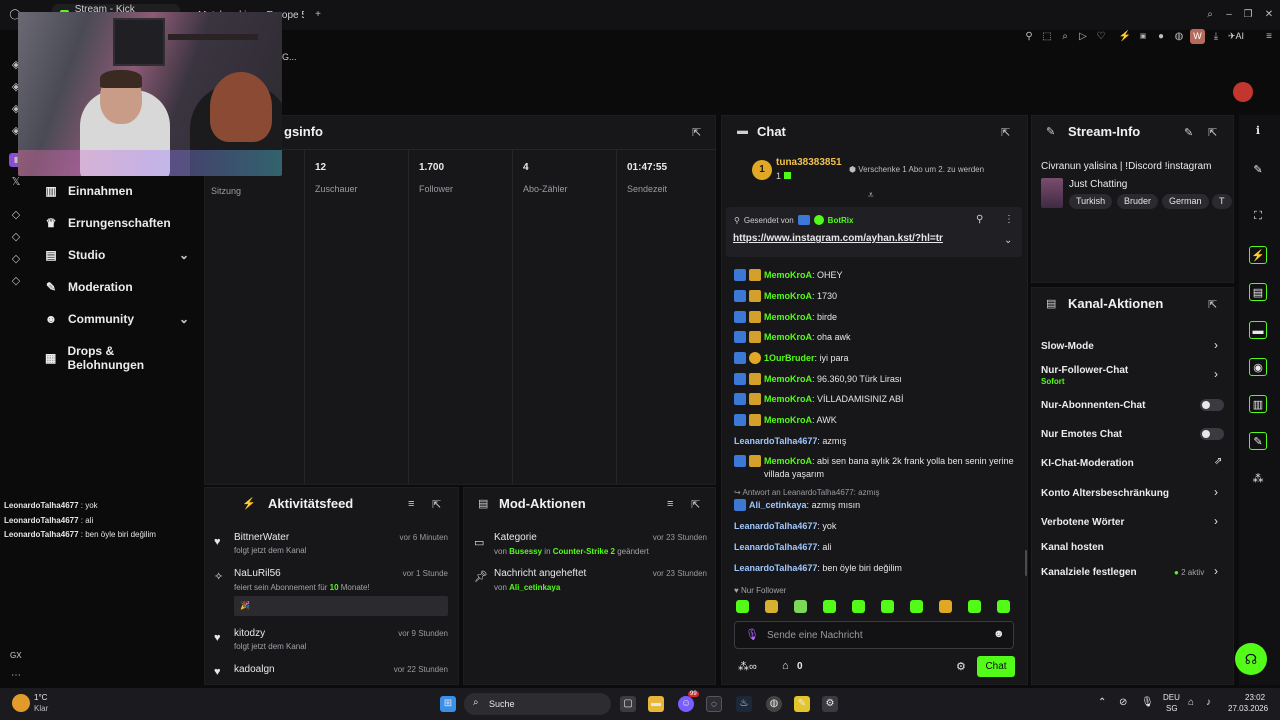 Image resolution: width=1280 pixels, height=720 pixels. Describe the element at coordinates (628, 704) in the screenshot. I see `task-view-icon: ▢` at that location.